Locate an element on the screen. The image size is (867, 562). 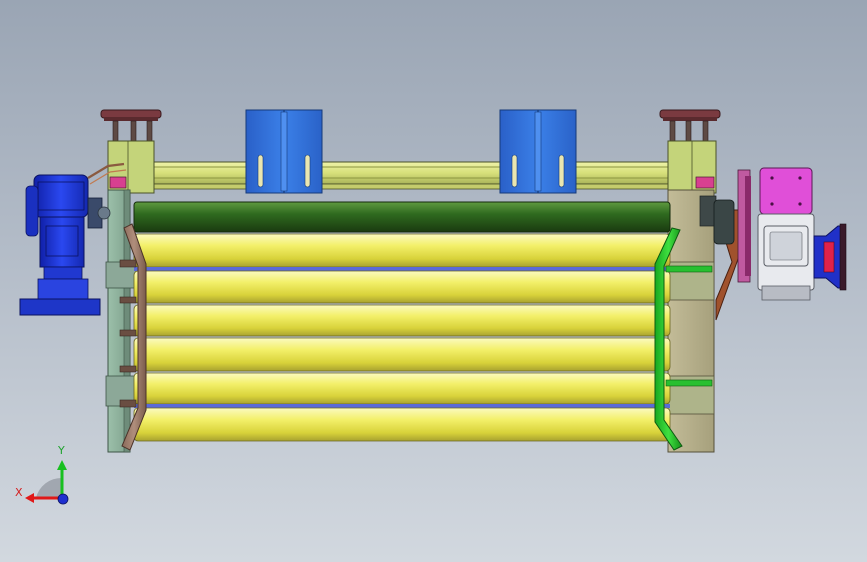
mounting-bracket-left is located at coordinates (284, 151).